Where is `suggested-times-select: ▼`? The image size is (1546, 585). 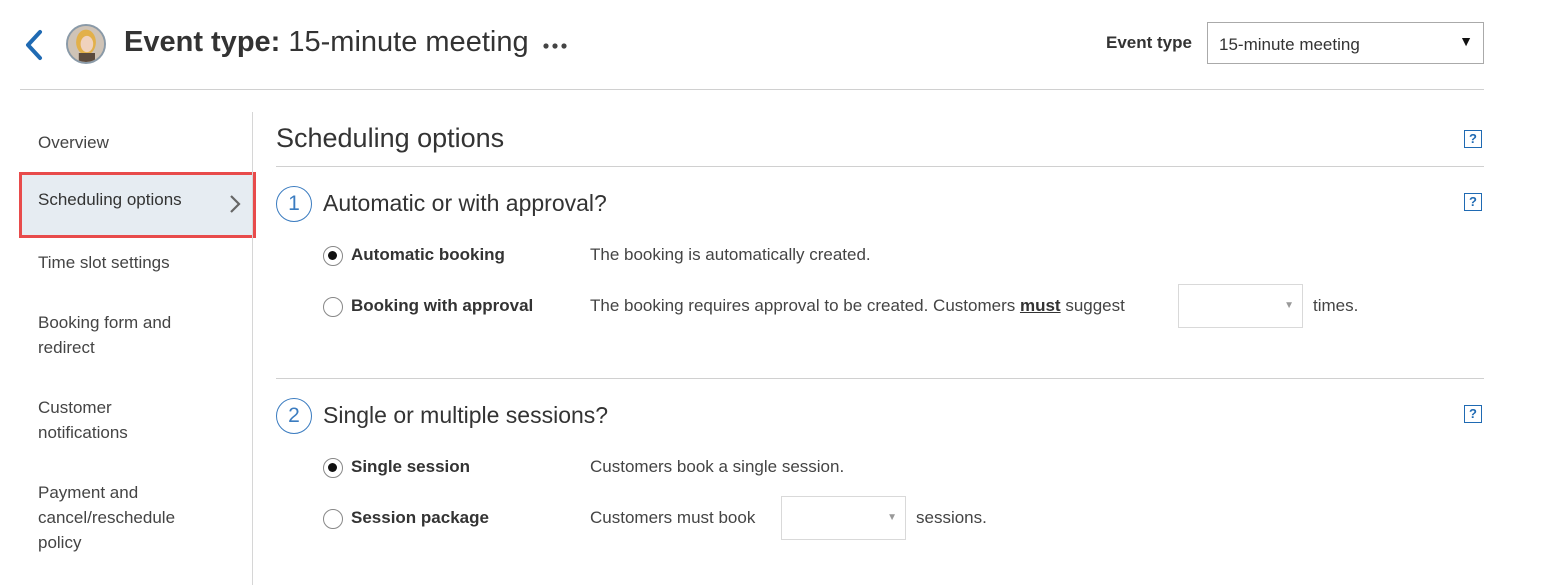
suggested-times-select: ▼ is located at coordinates (1240, 306).